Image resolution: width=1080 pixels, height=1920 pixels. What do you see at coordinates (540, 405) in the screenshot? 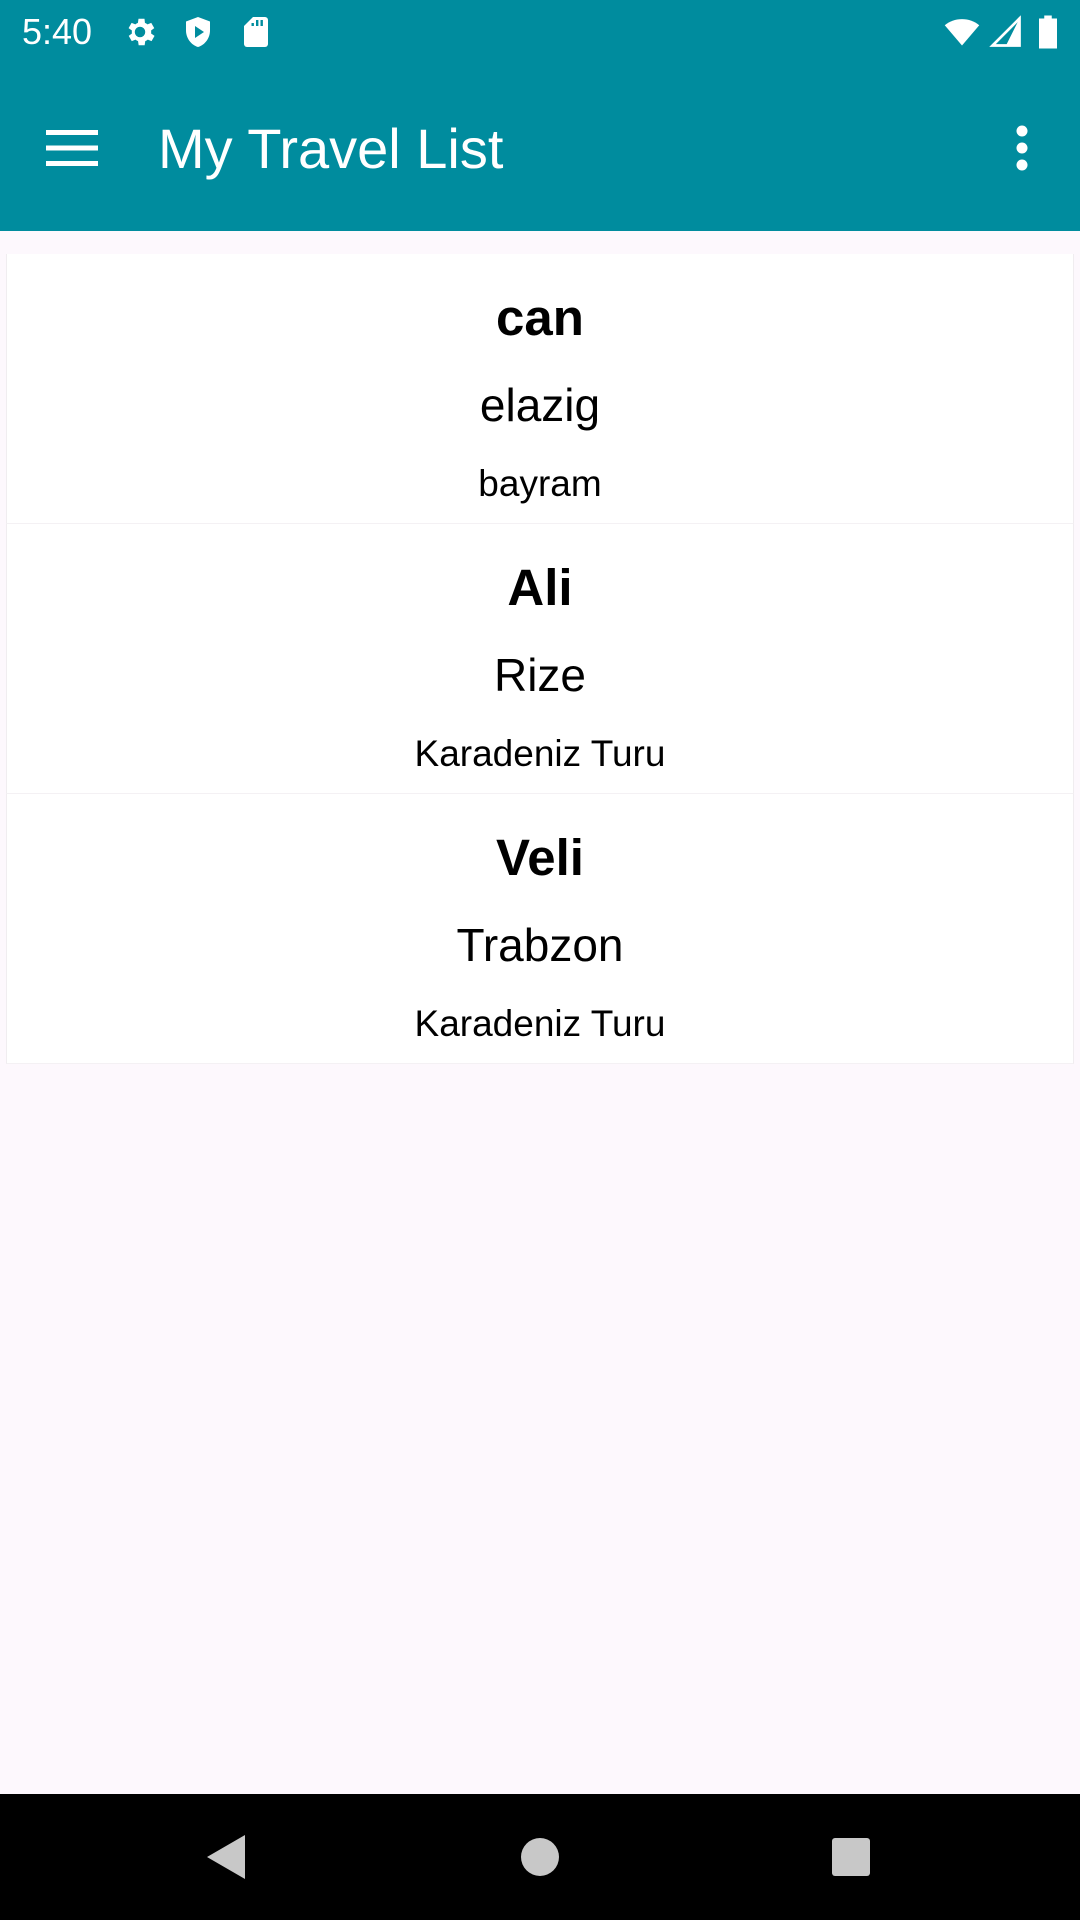
I see `destination-city: elazig` at bounding box center [540, 405].